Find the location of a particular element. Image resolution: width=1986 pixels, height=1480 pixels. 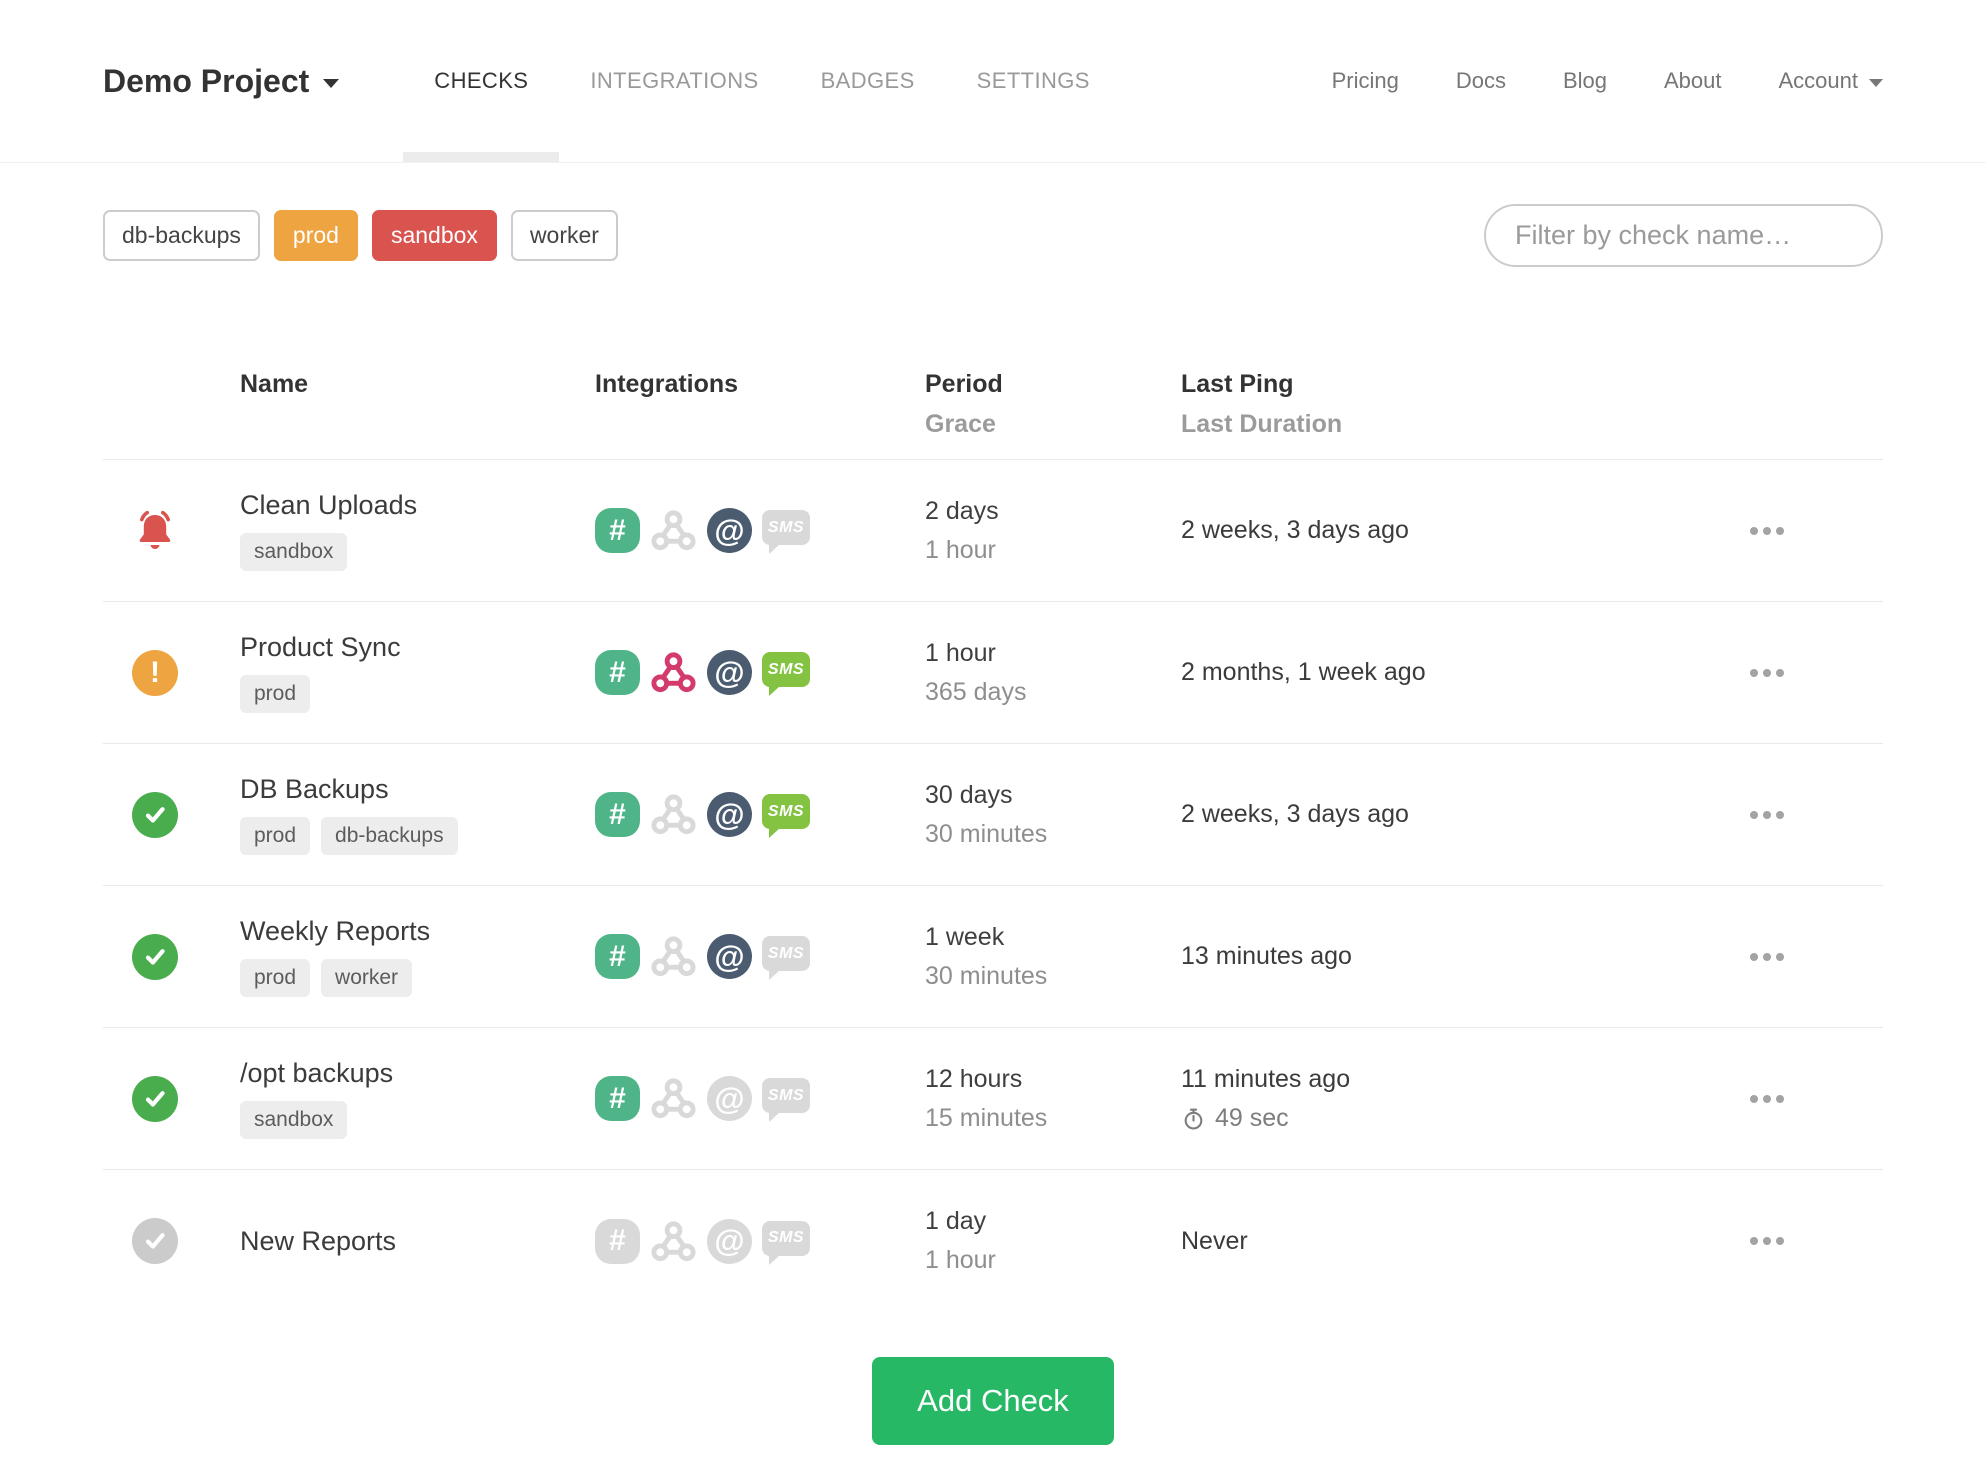

link-blog: Blog is located at coordinates (1585, 81).